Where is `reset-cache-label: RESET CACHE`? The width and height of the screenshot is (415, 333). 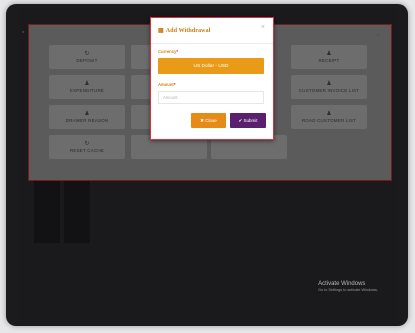 reset-cache-label: RESET CACHE is located at coordinates (87, 150).